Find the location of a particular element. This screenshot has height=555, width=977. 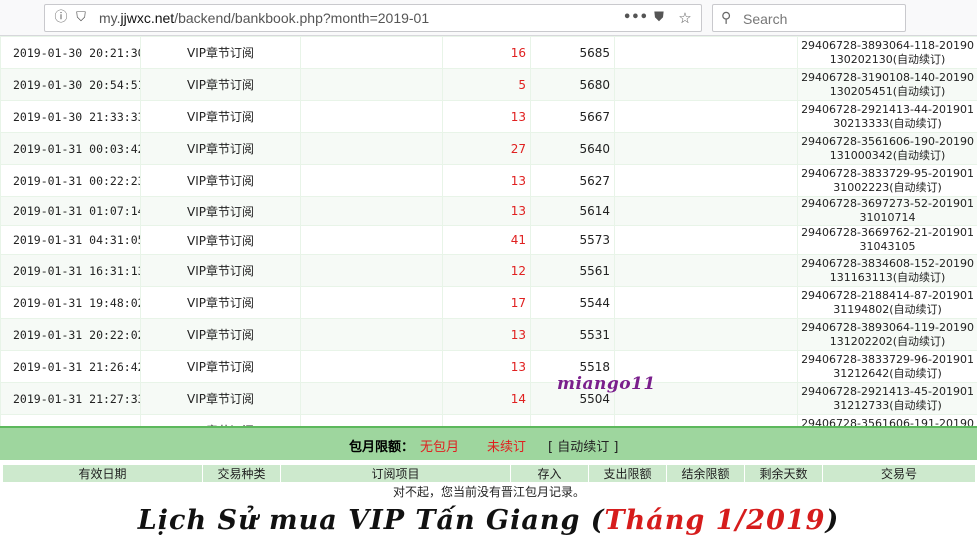

column-header: 剩余天数 is located at coordinates (783, 473).